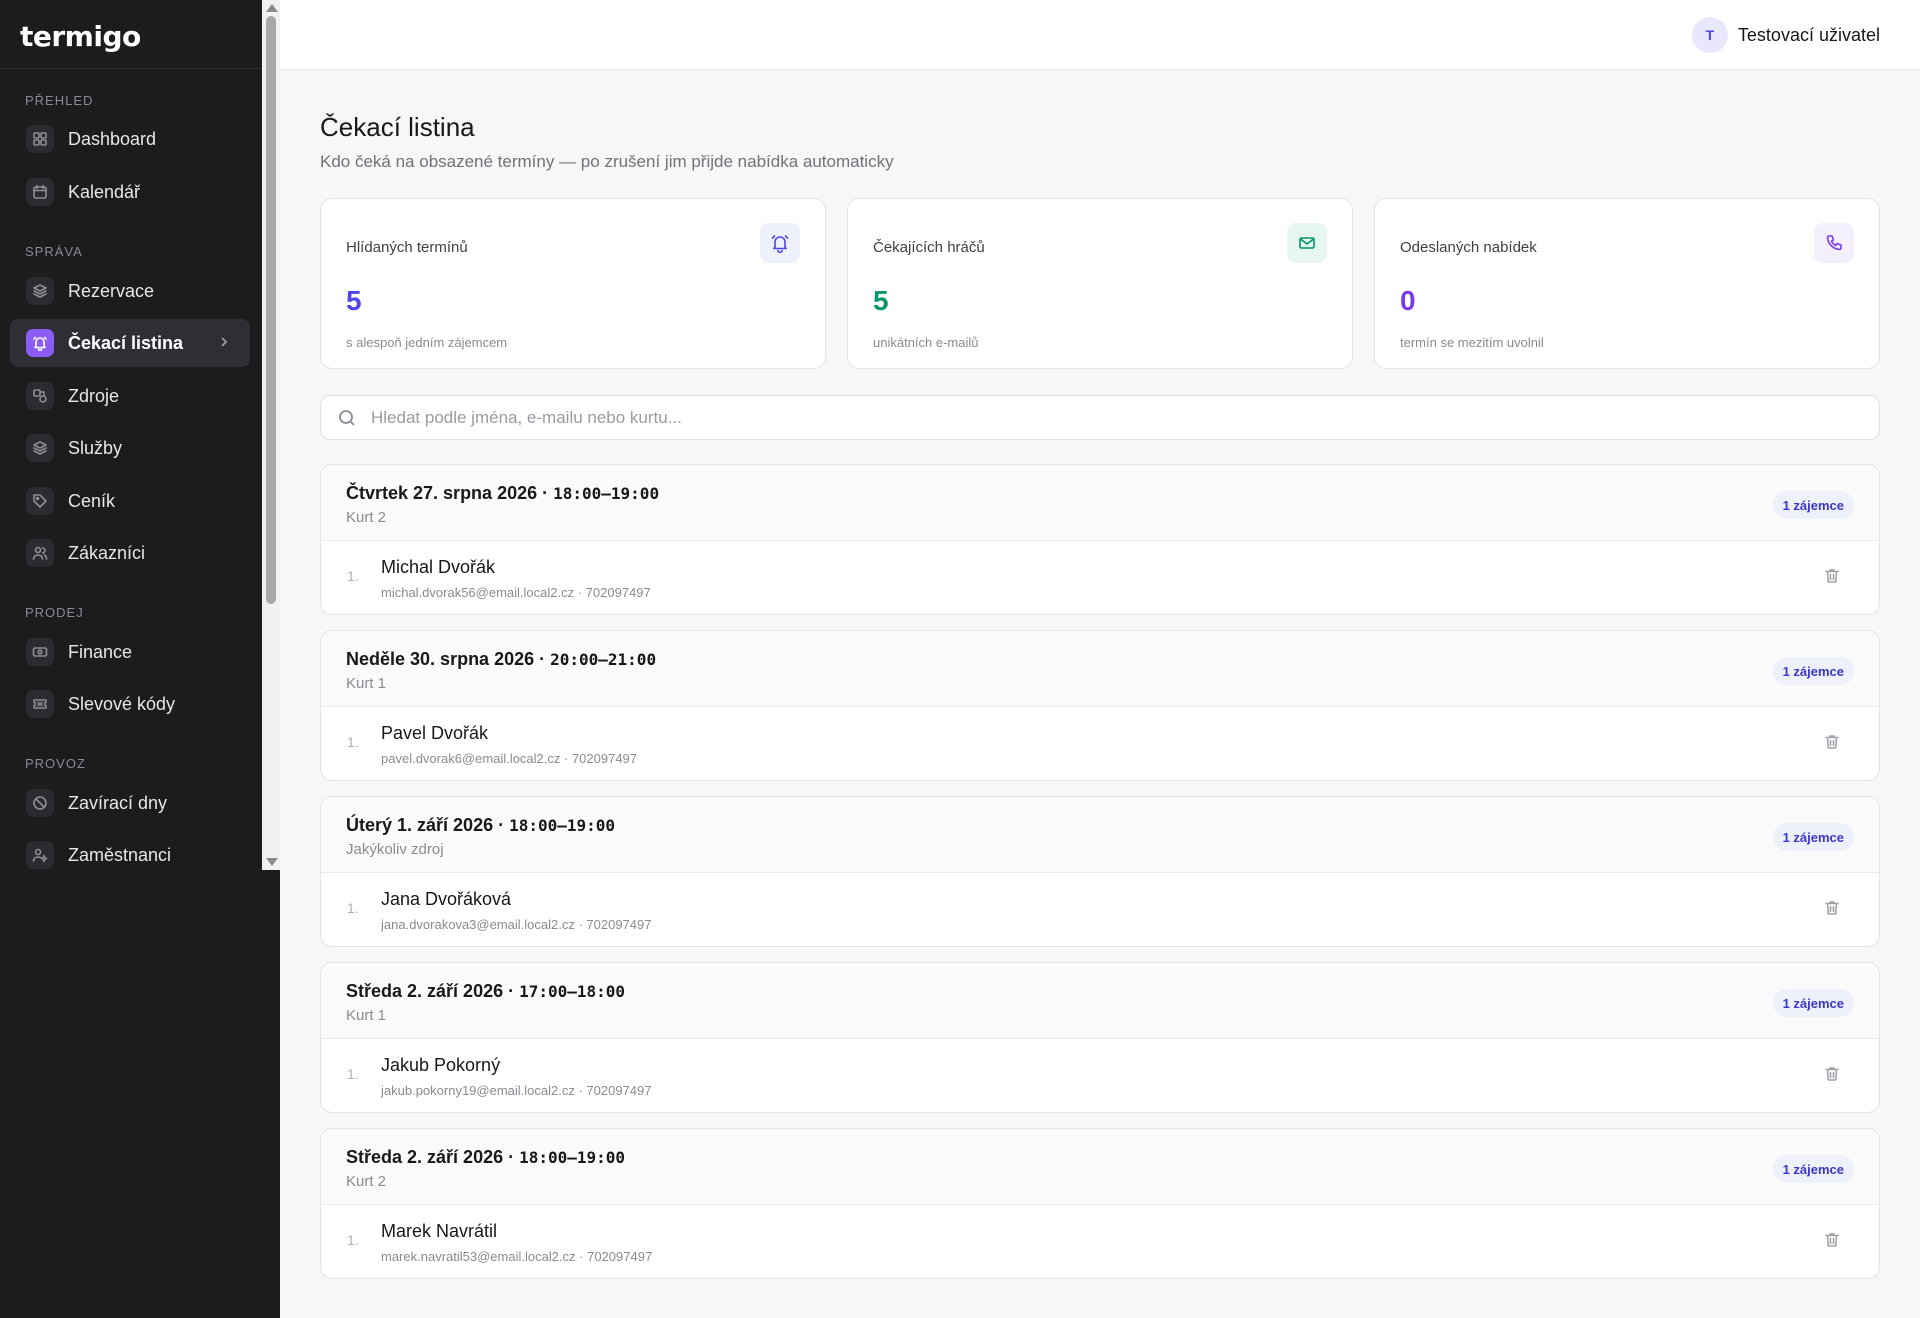 Image resolution: width=1920 pixels, height=1318 pixels. I want to click on bell-icon, so click(40, 343).